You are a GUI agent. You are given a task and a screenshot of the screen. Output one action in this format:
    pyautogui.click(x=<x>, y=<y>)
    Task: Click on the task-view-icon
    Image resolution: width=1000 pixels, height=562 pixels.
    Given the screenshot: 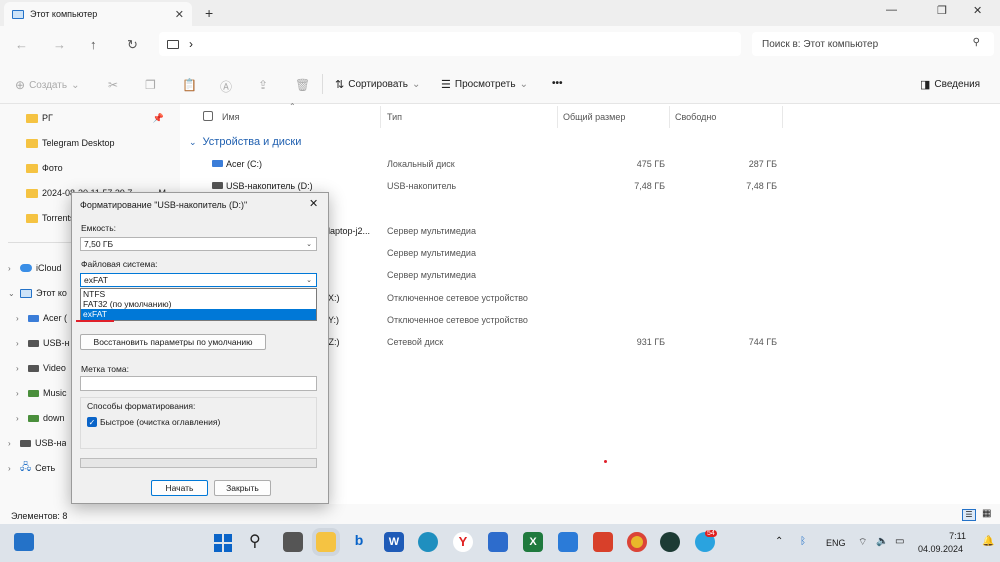 What is the action you would take?
    pyautogui.click(x=293, y=542)
    